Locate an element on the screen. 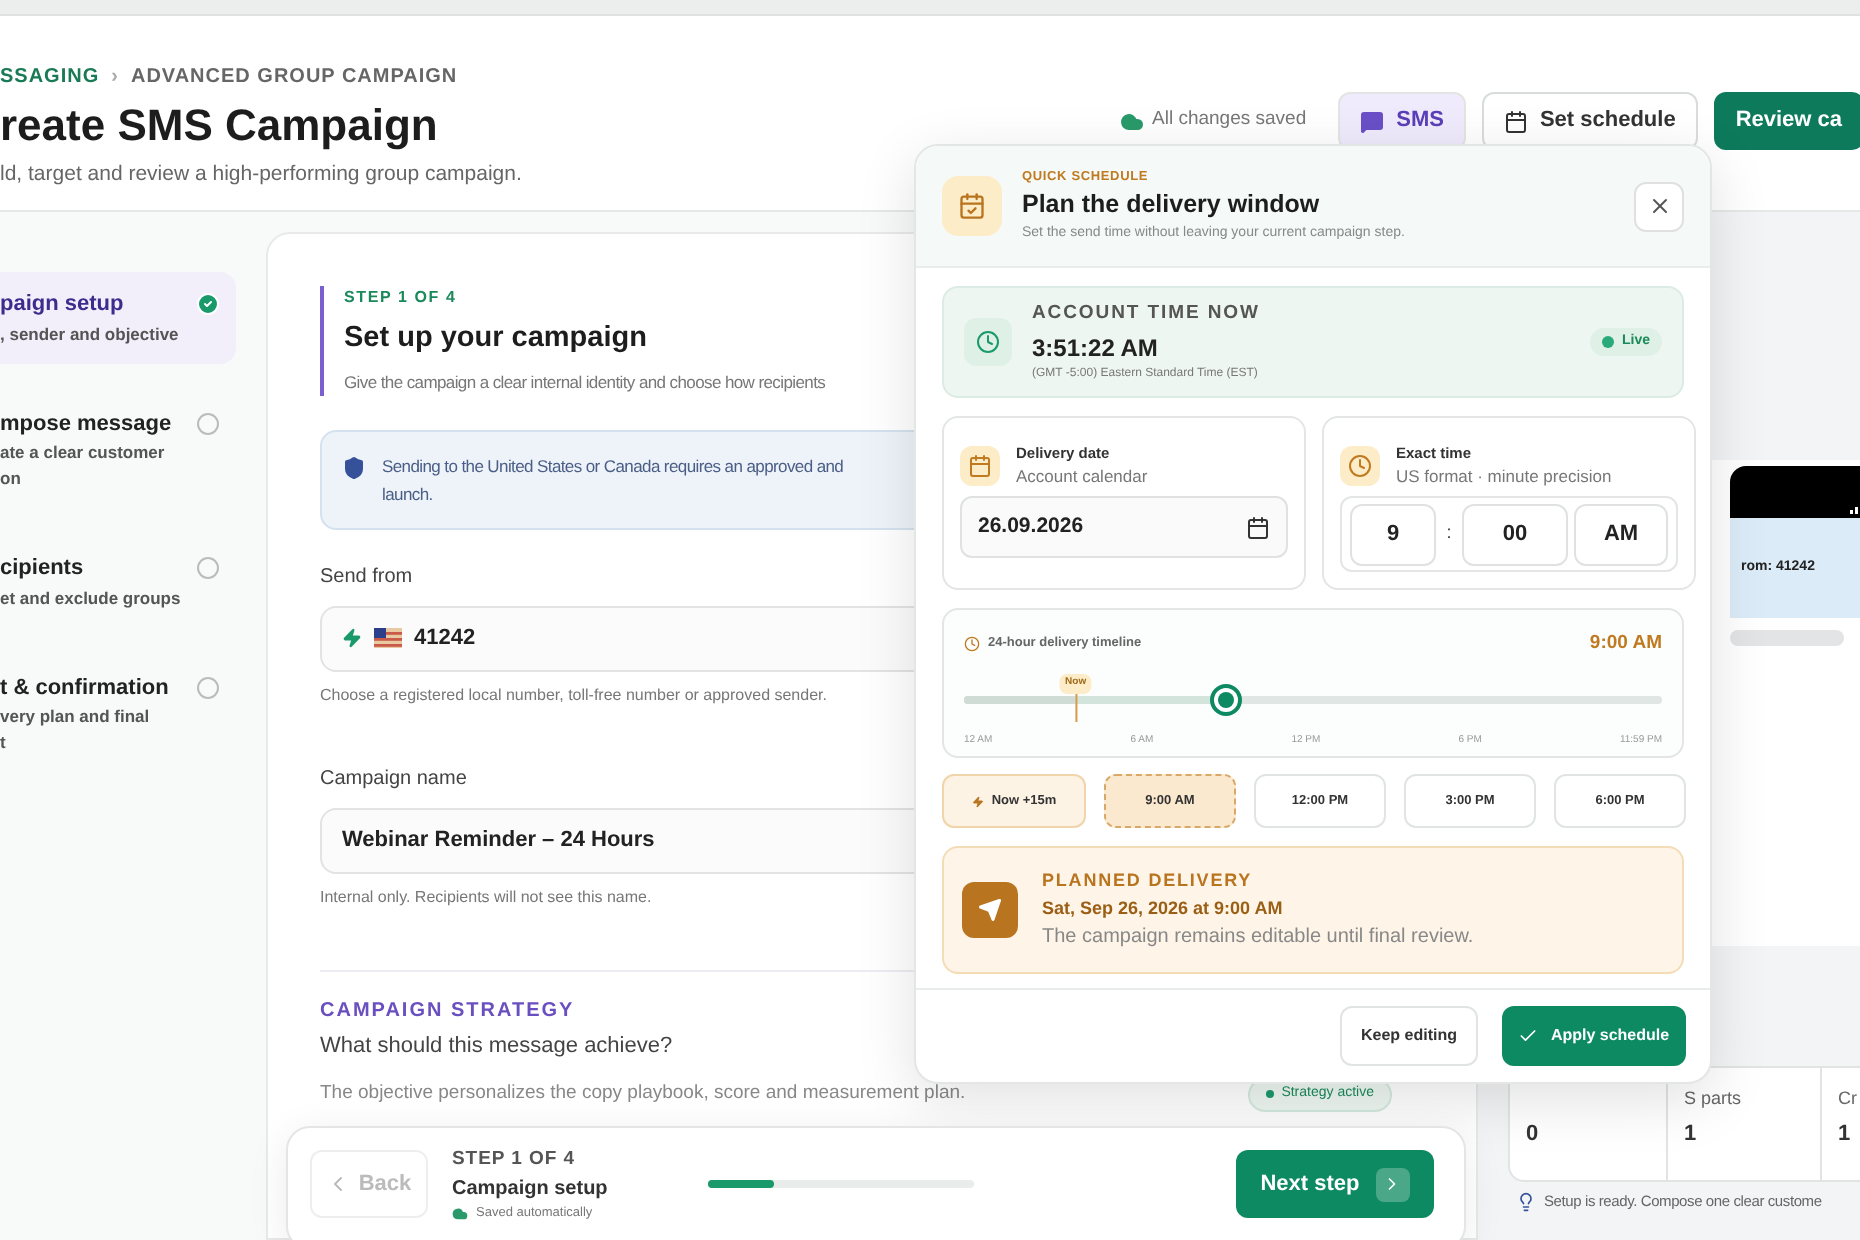 Image resolution: width=1860 pixels, height=1240 pixels. shield-icon is located at coordinates (354, 467).